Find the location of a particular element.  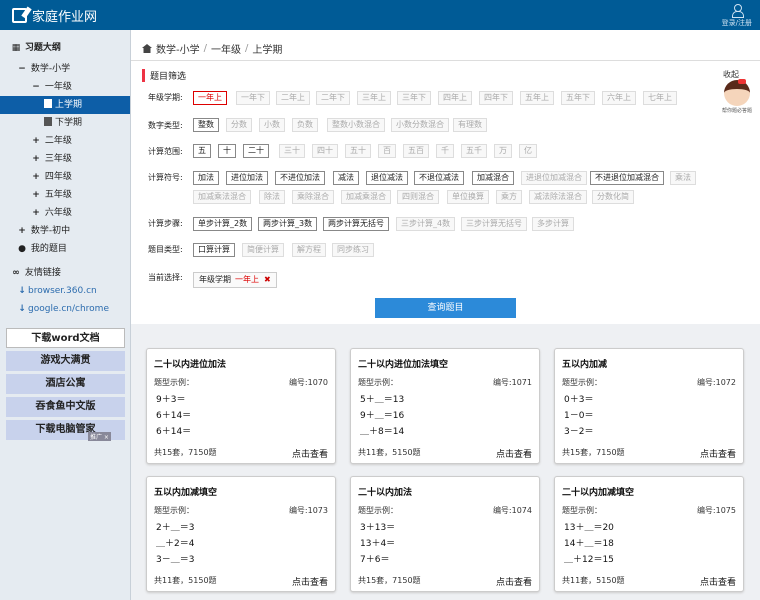

grade-option: 二年上 is located at coordinates (293, 98).